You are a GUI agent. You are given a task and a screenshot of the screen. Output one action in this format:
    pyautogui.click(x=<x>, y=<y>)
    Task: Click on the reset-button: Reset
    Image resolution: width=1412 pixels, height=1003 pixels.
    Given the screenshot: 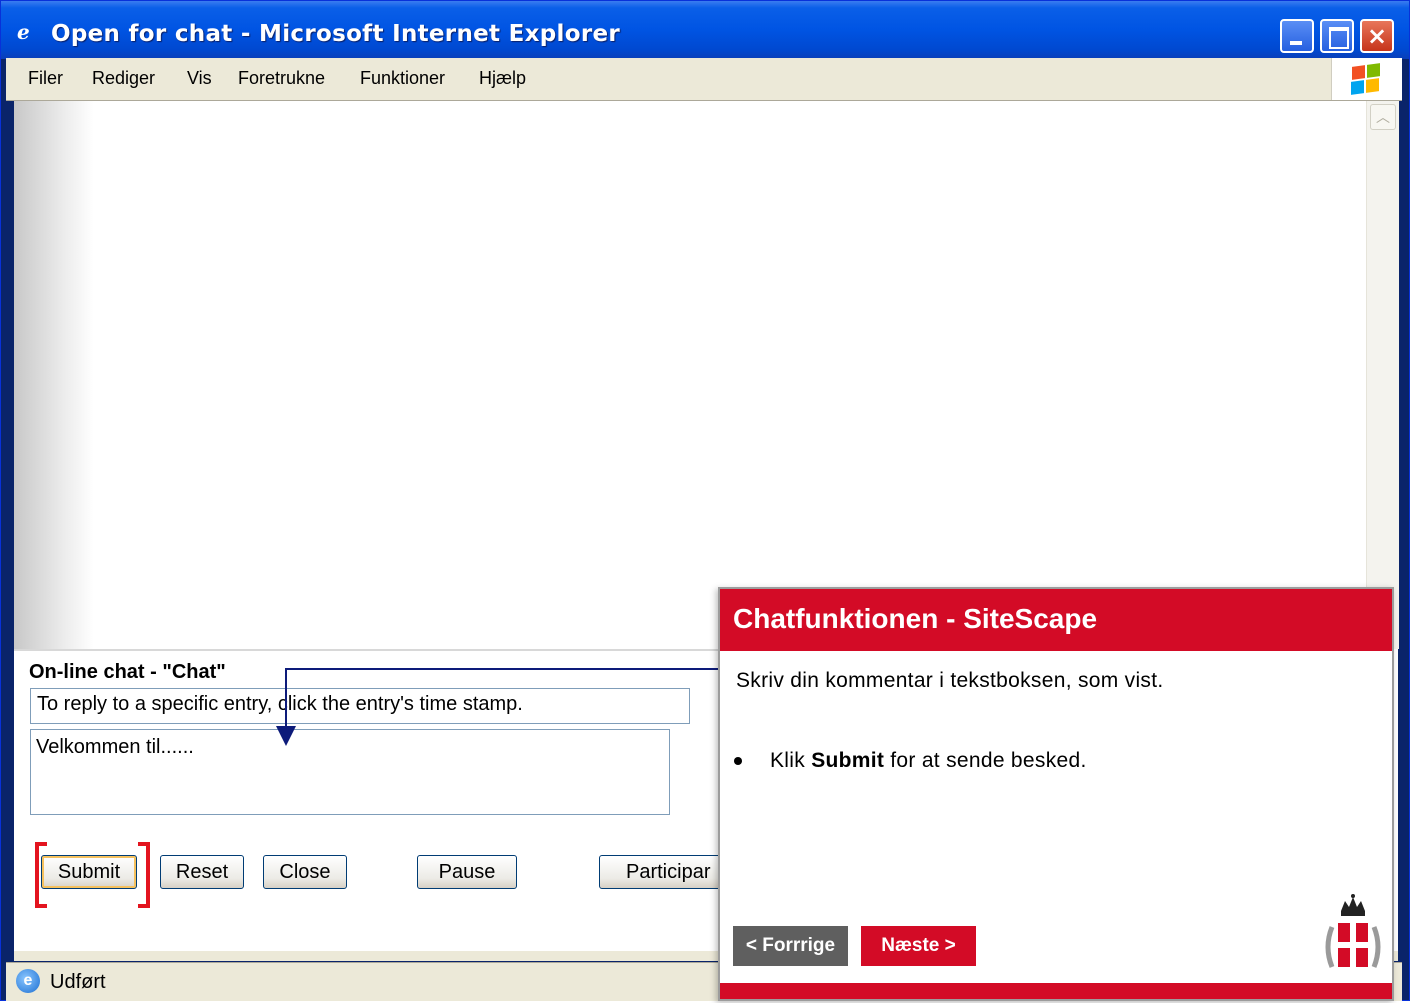 What is the action you would take?
    pyautogui.click(x=202, y=872)
    